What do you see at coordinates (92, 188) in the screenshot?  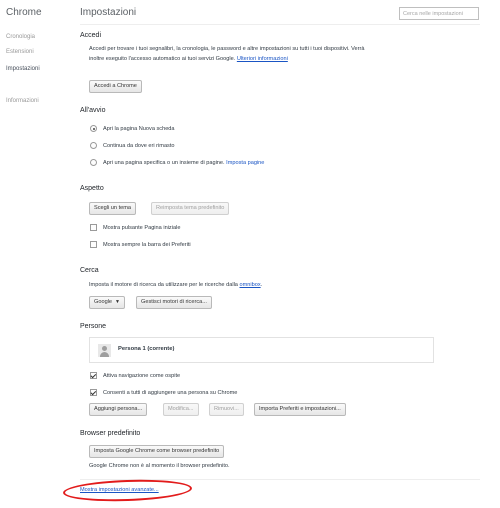 I see `section-title-appearance: Aspetto` at bounding box center [92, 188].